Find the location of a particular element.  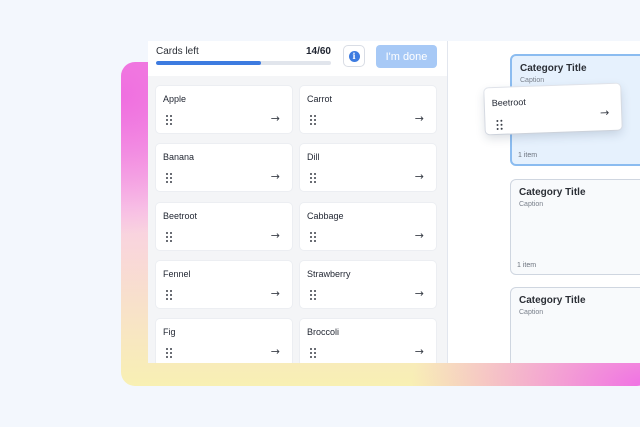

panel-header: Cards left 14/60 i I'm done is located at coordinates (297, 58).